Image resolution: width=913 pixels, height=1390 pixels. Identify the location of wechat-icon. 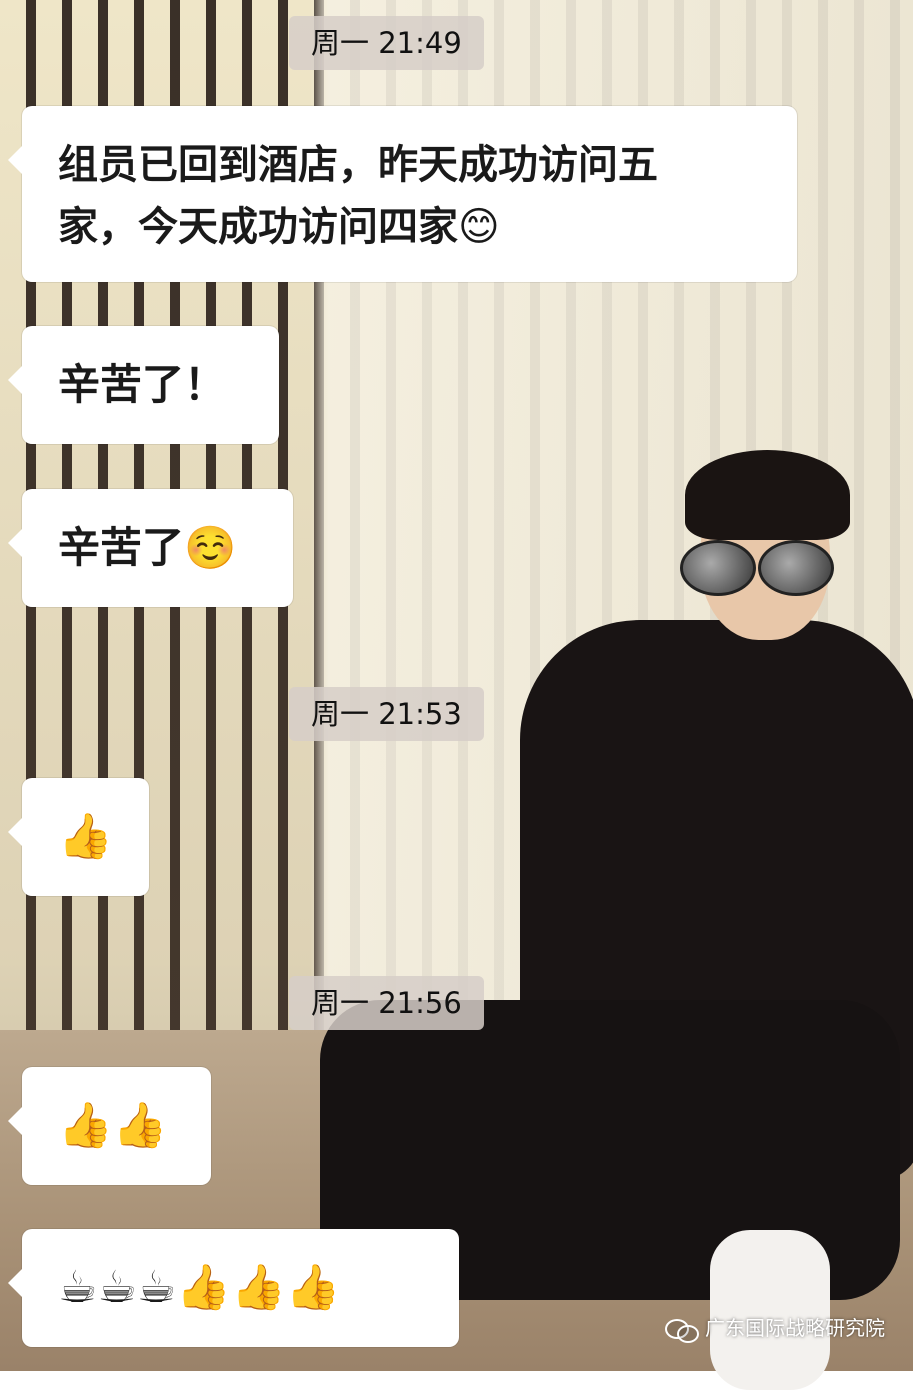
(682, 1330).